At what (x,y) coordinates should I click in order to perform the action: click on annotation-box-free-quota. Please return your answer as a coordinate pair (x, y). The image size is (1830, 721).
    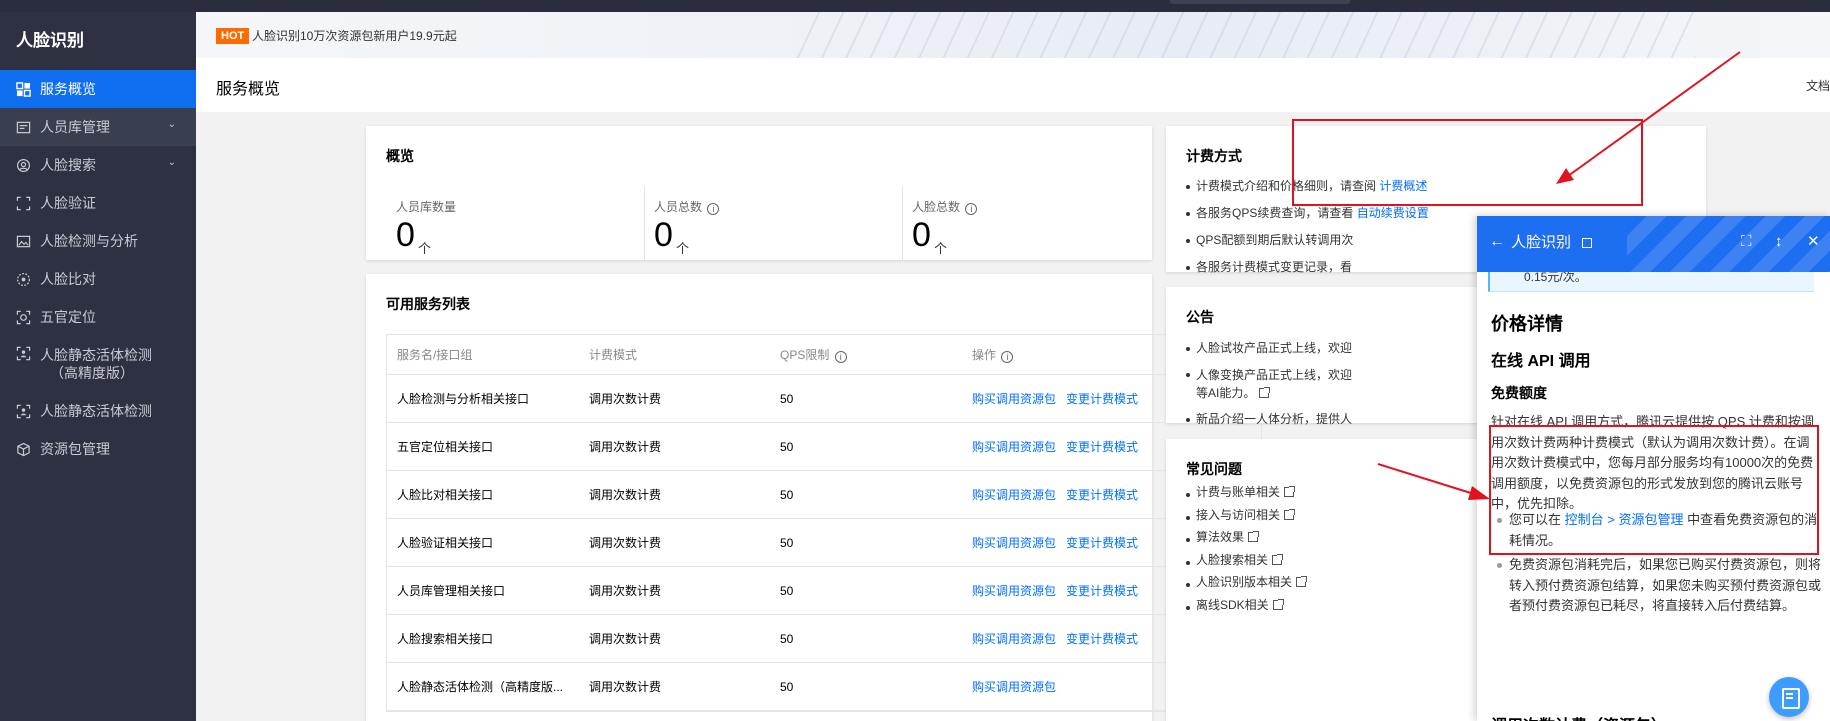
    Looking at the image, I should click on (1654, 490).